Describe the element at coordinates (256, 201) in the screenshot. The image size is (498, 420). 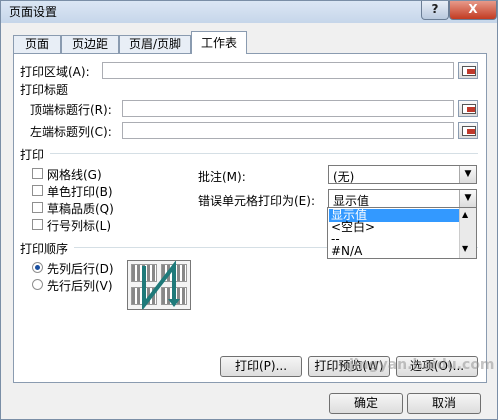
I see `errors-label: 错误单元格打印为(E):` at that location.